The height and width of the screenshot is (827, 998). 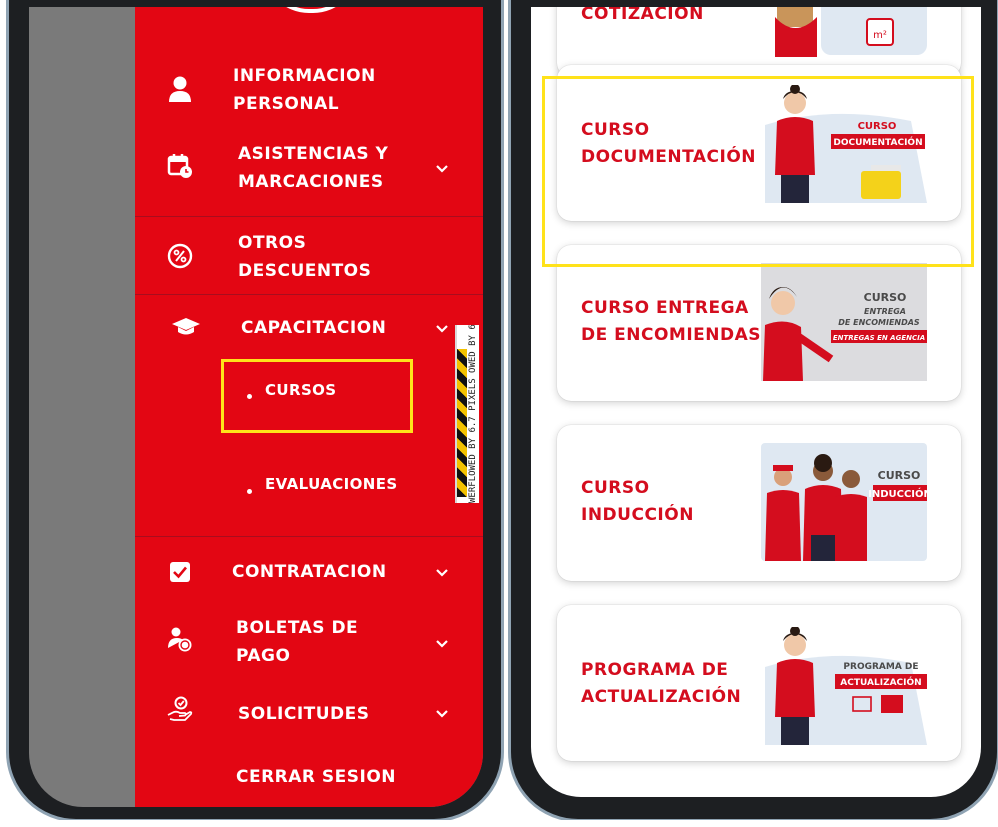 What do you see at coordinates (879, 322) in the screenshot?
I see `svg-text: DE ENCOMIENDAS` at bounding box center [879, 322].